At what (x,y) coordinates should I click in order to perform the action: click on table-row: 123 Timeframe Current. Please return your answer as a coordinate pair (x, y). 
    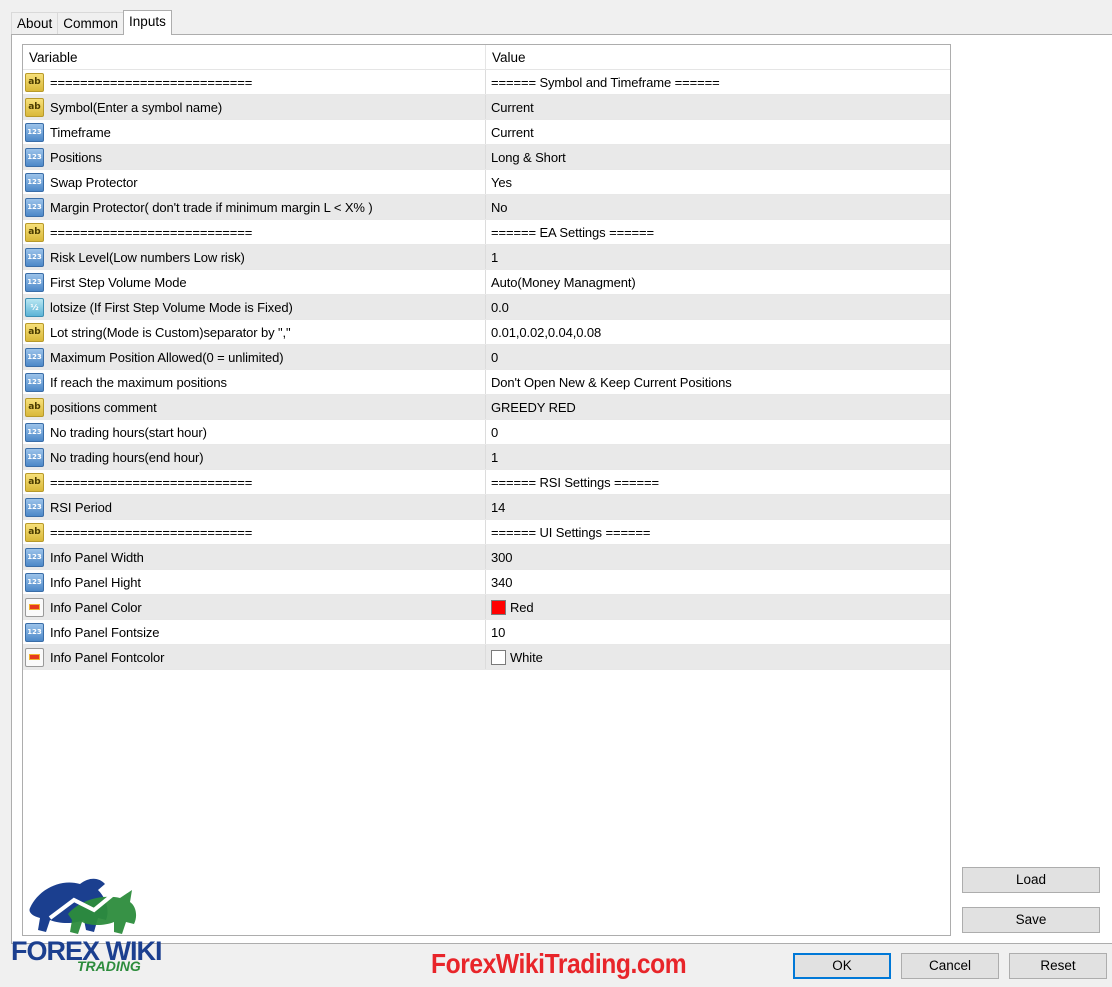
    Looking at the image, I should click on (486, 132).